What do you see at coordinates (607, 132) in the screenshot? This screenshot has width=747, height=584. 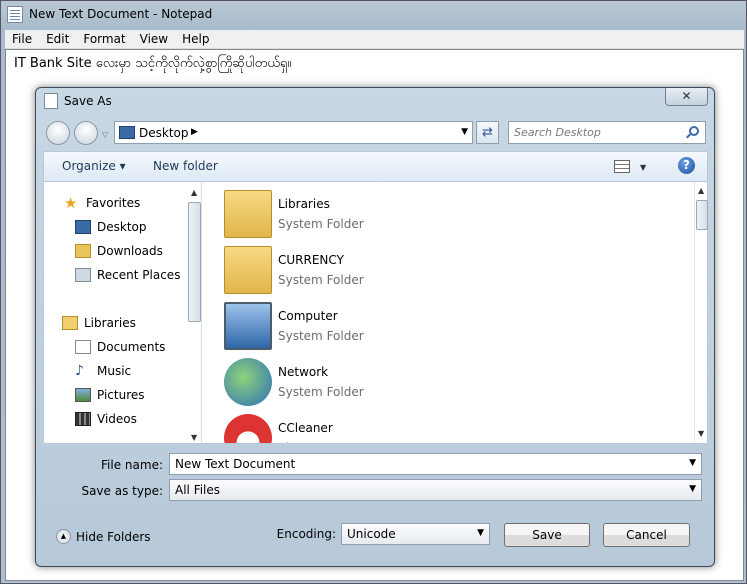 I see `search-input: Search Desktop` at bounding box center [607, 132].